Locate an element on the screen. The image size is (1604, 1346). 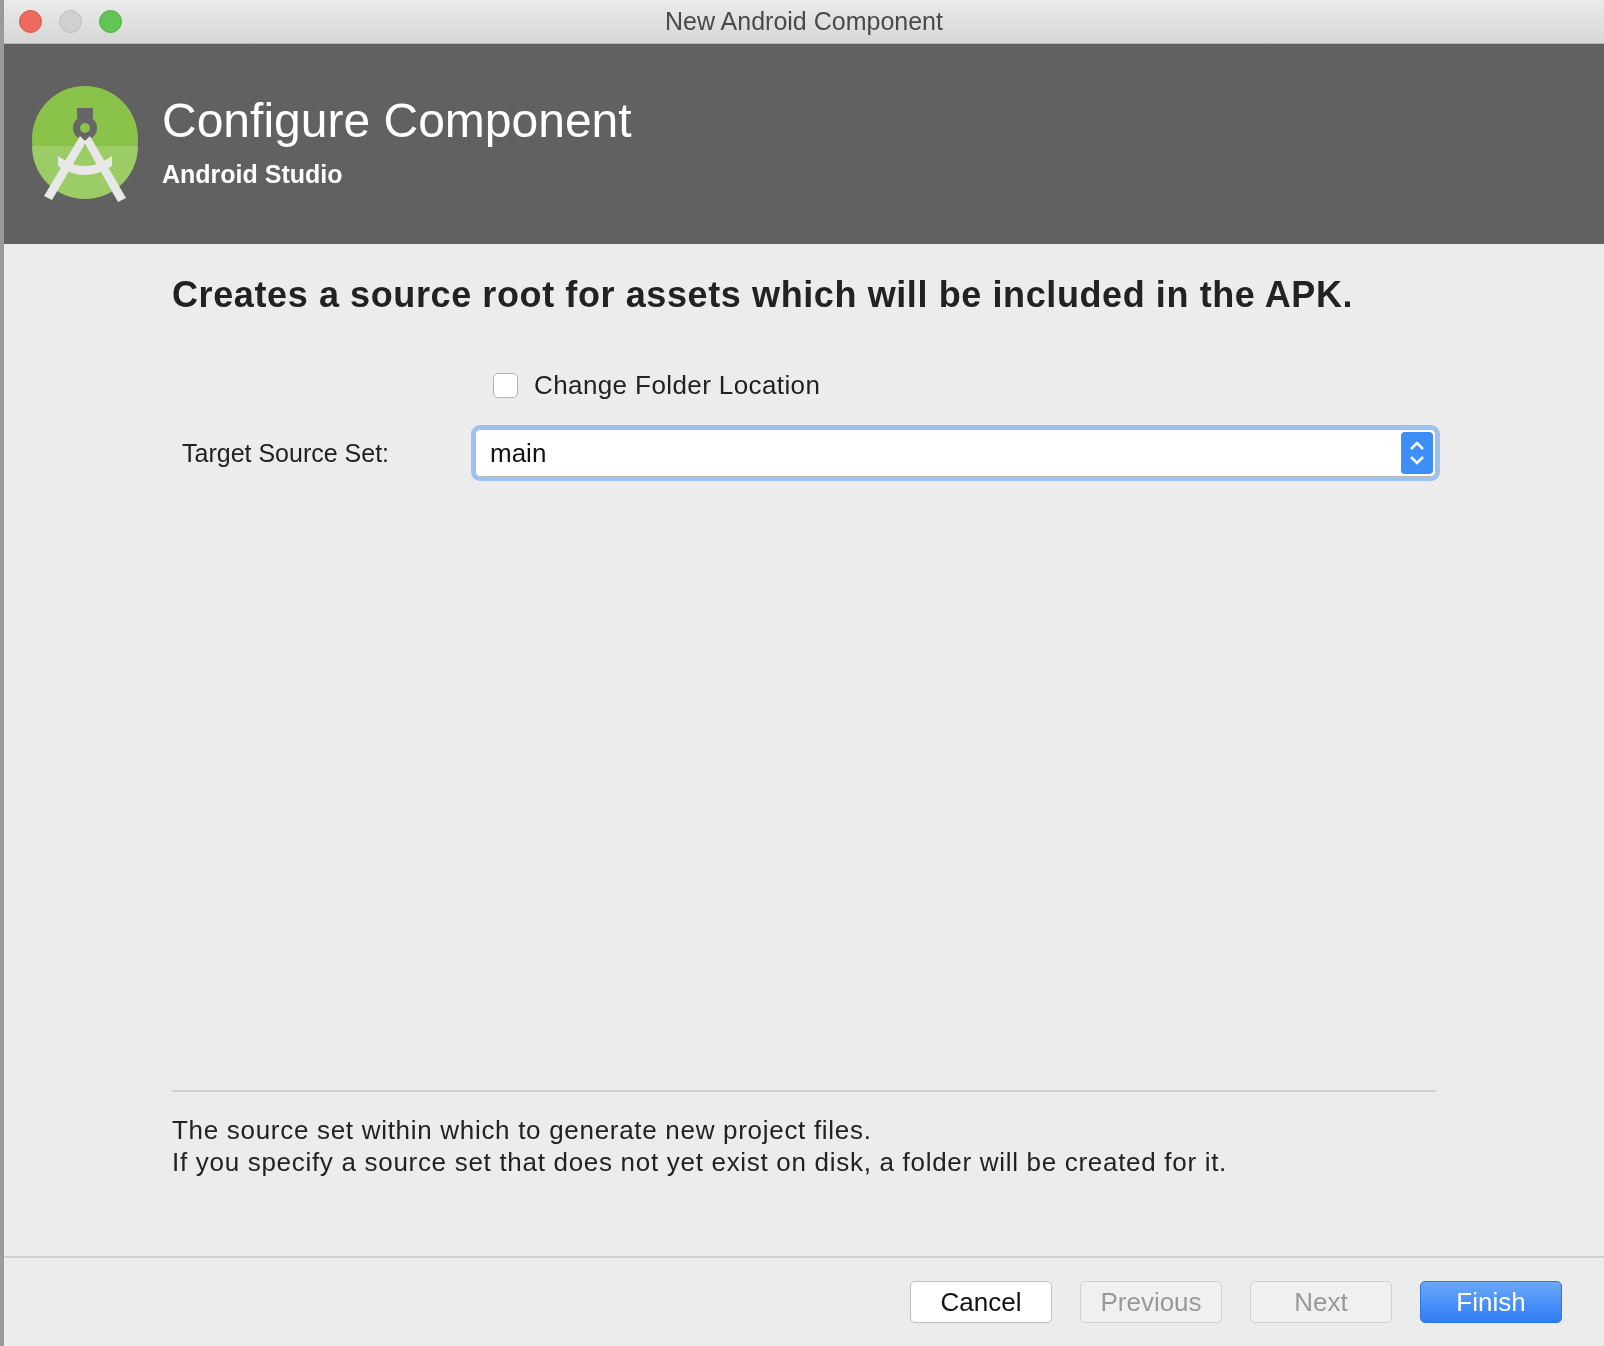
checkbox is located at coordinates (505, 385).